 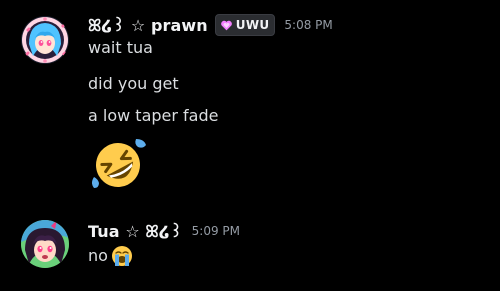 What do you see at coordinates (148, 25) in the screenshot?
I see `username: ꕤ໒꒱ ☆ prawn` at bounding box center [148, 25].